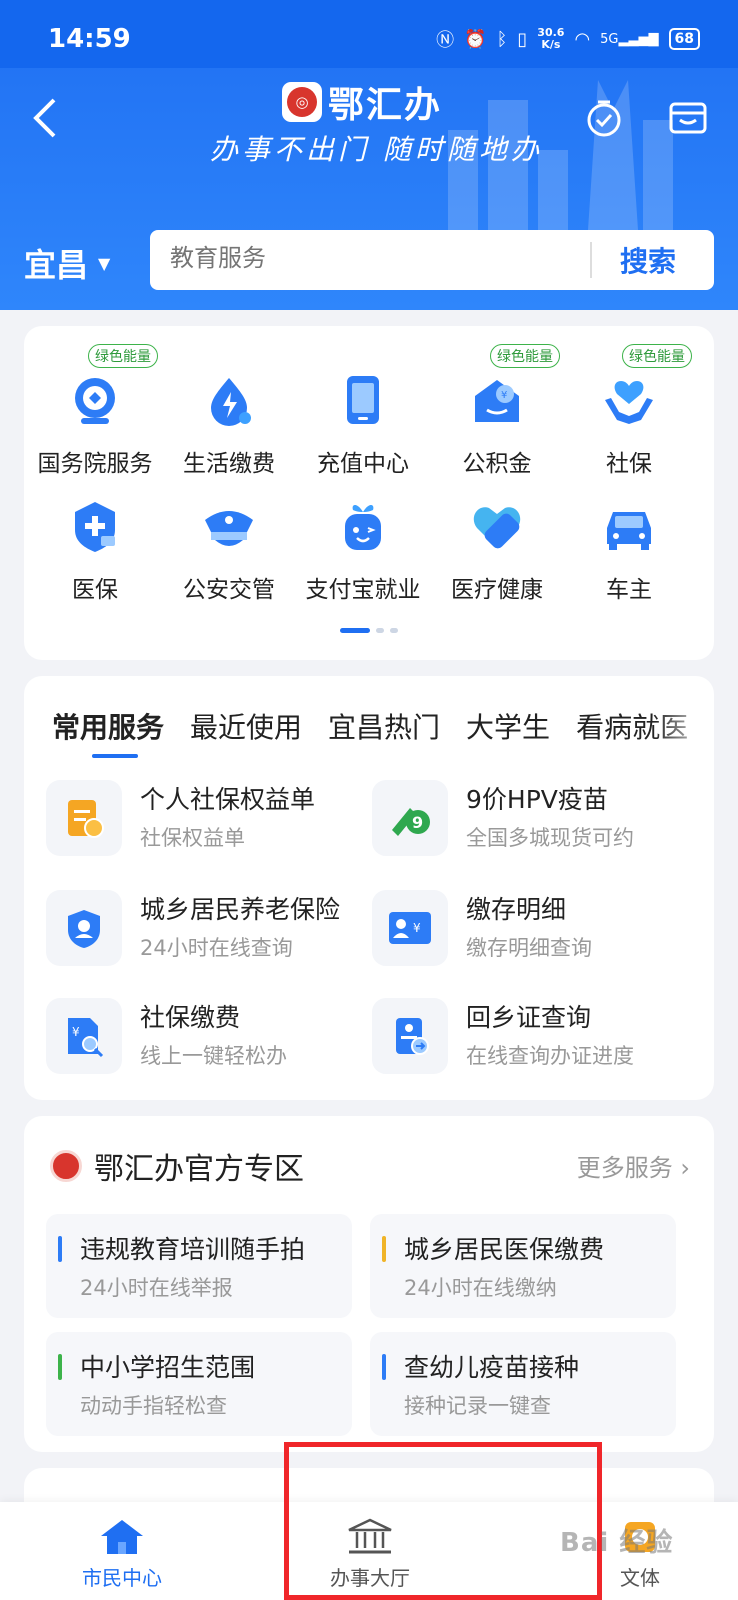 This screenshot has width=738, height=1600. I want to click on grid-label: 生活缴费, so click(229, 464).